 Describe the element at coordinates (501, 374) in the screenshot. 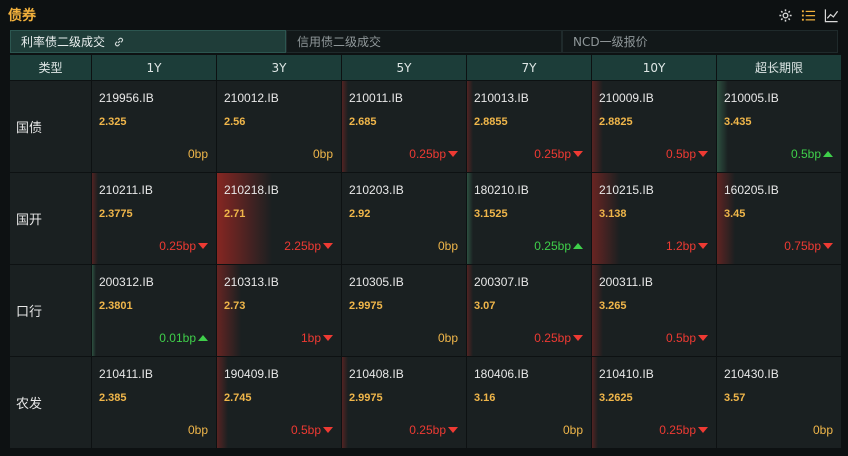

I see `bond-code: 180406.IB` at that location.